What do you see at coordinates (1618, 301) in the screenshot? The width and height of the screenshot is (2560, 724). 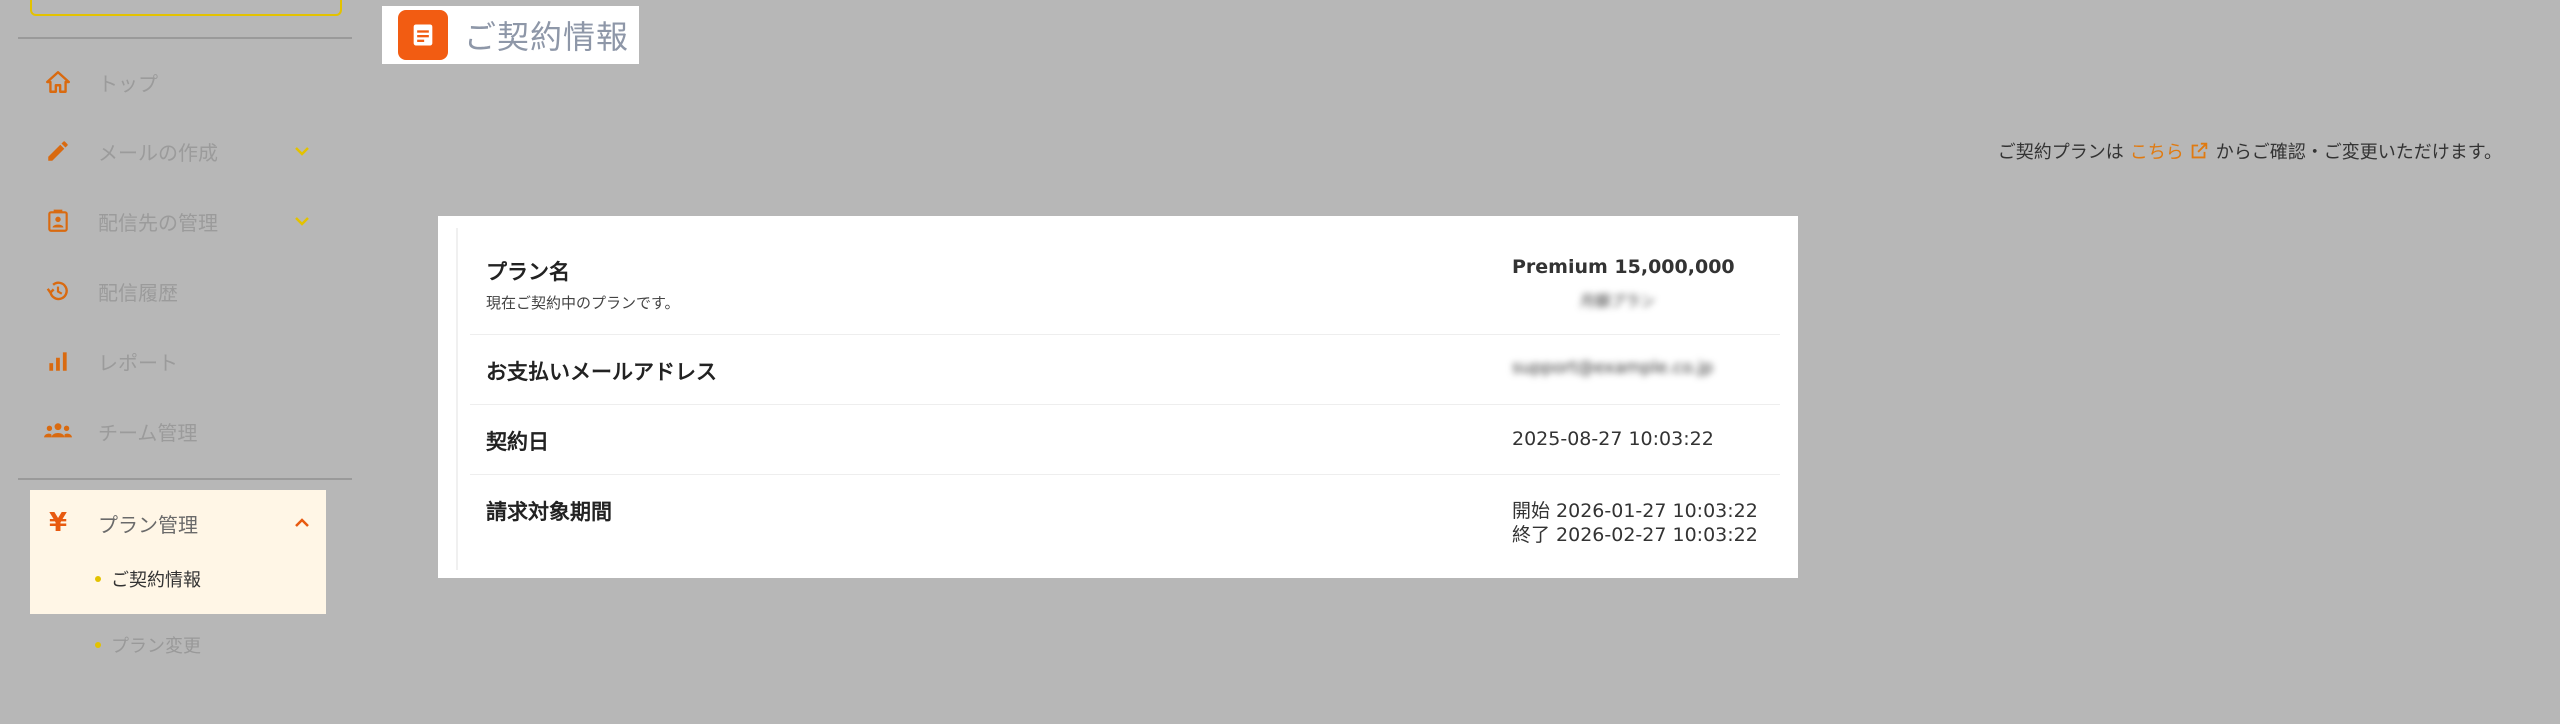 I see `plan-billing-value: 月額プラン` at bounding box center [1618, 301].